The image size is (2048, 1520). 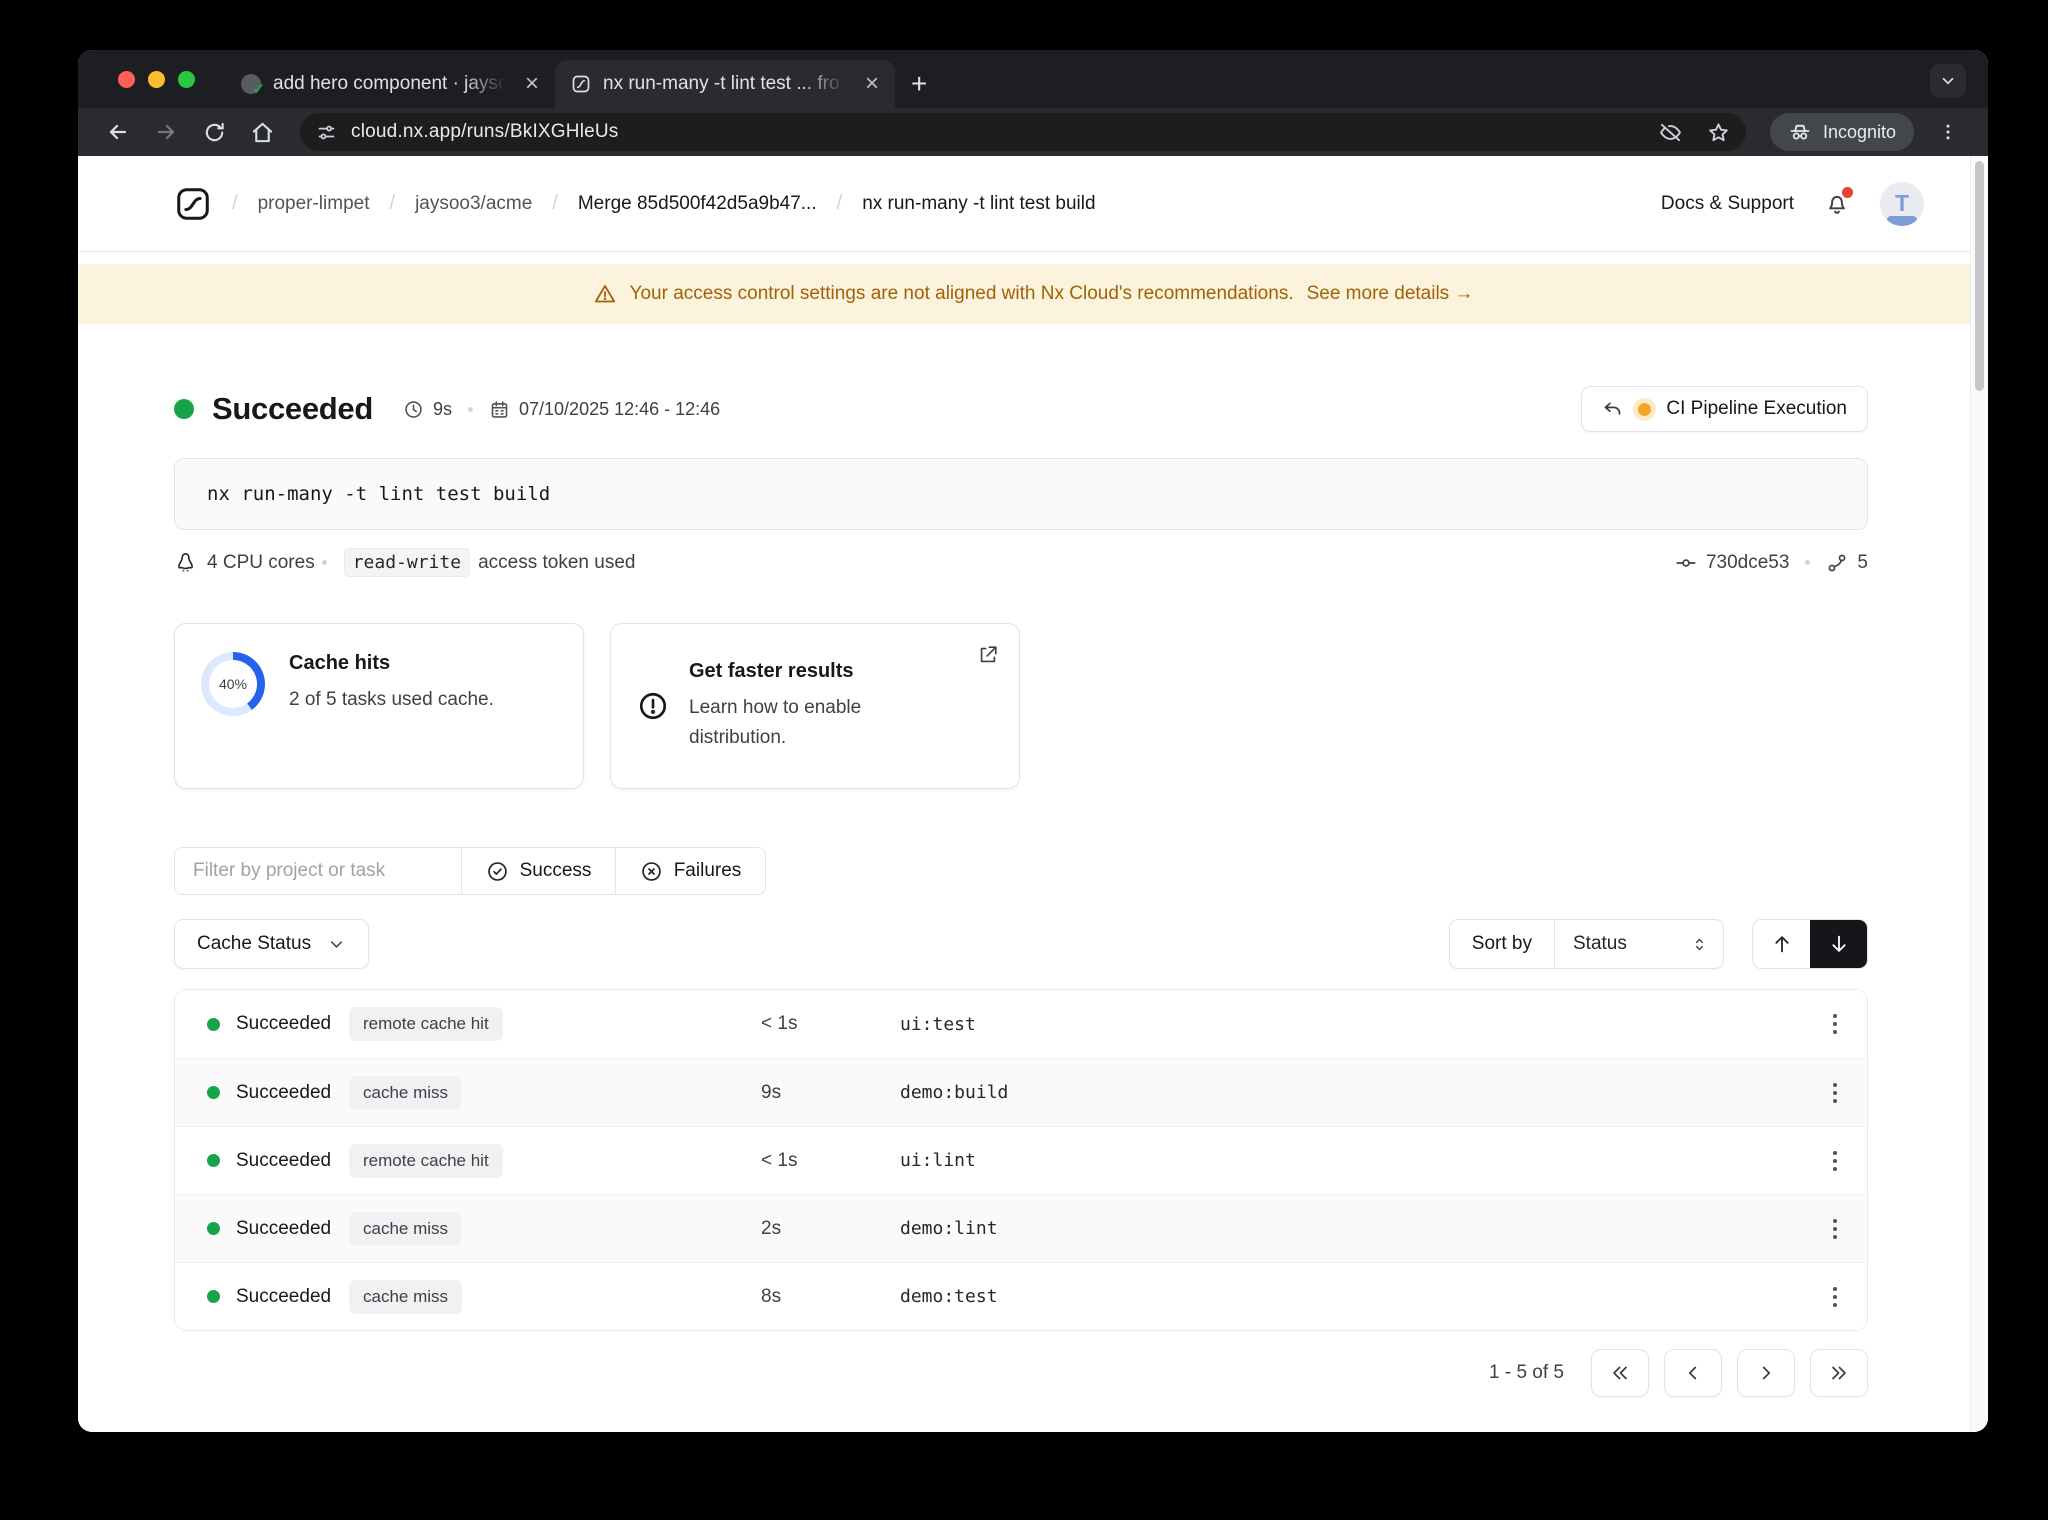 I want to click on browser-menu-button, so click(x=1948, y=132).